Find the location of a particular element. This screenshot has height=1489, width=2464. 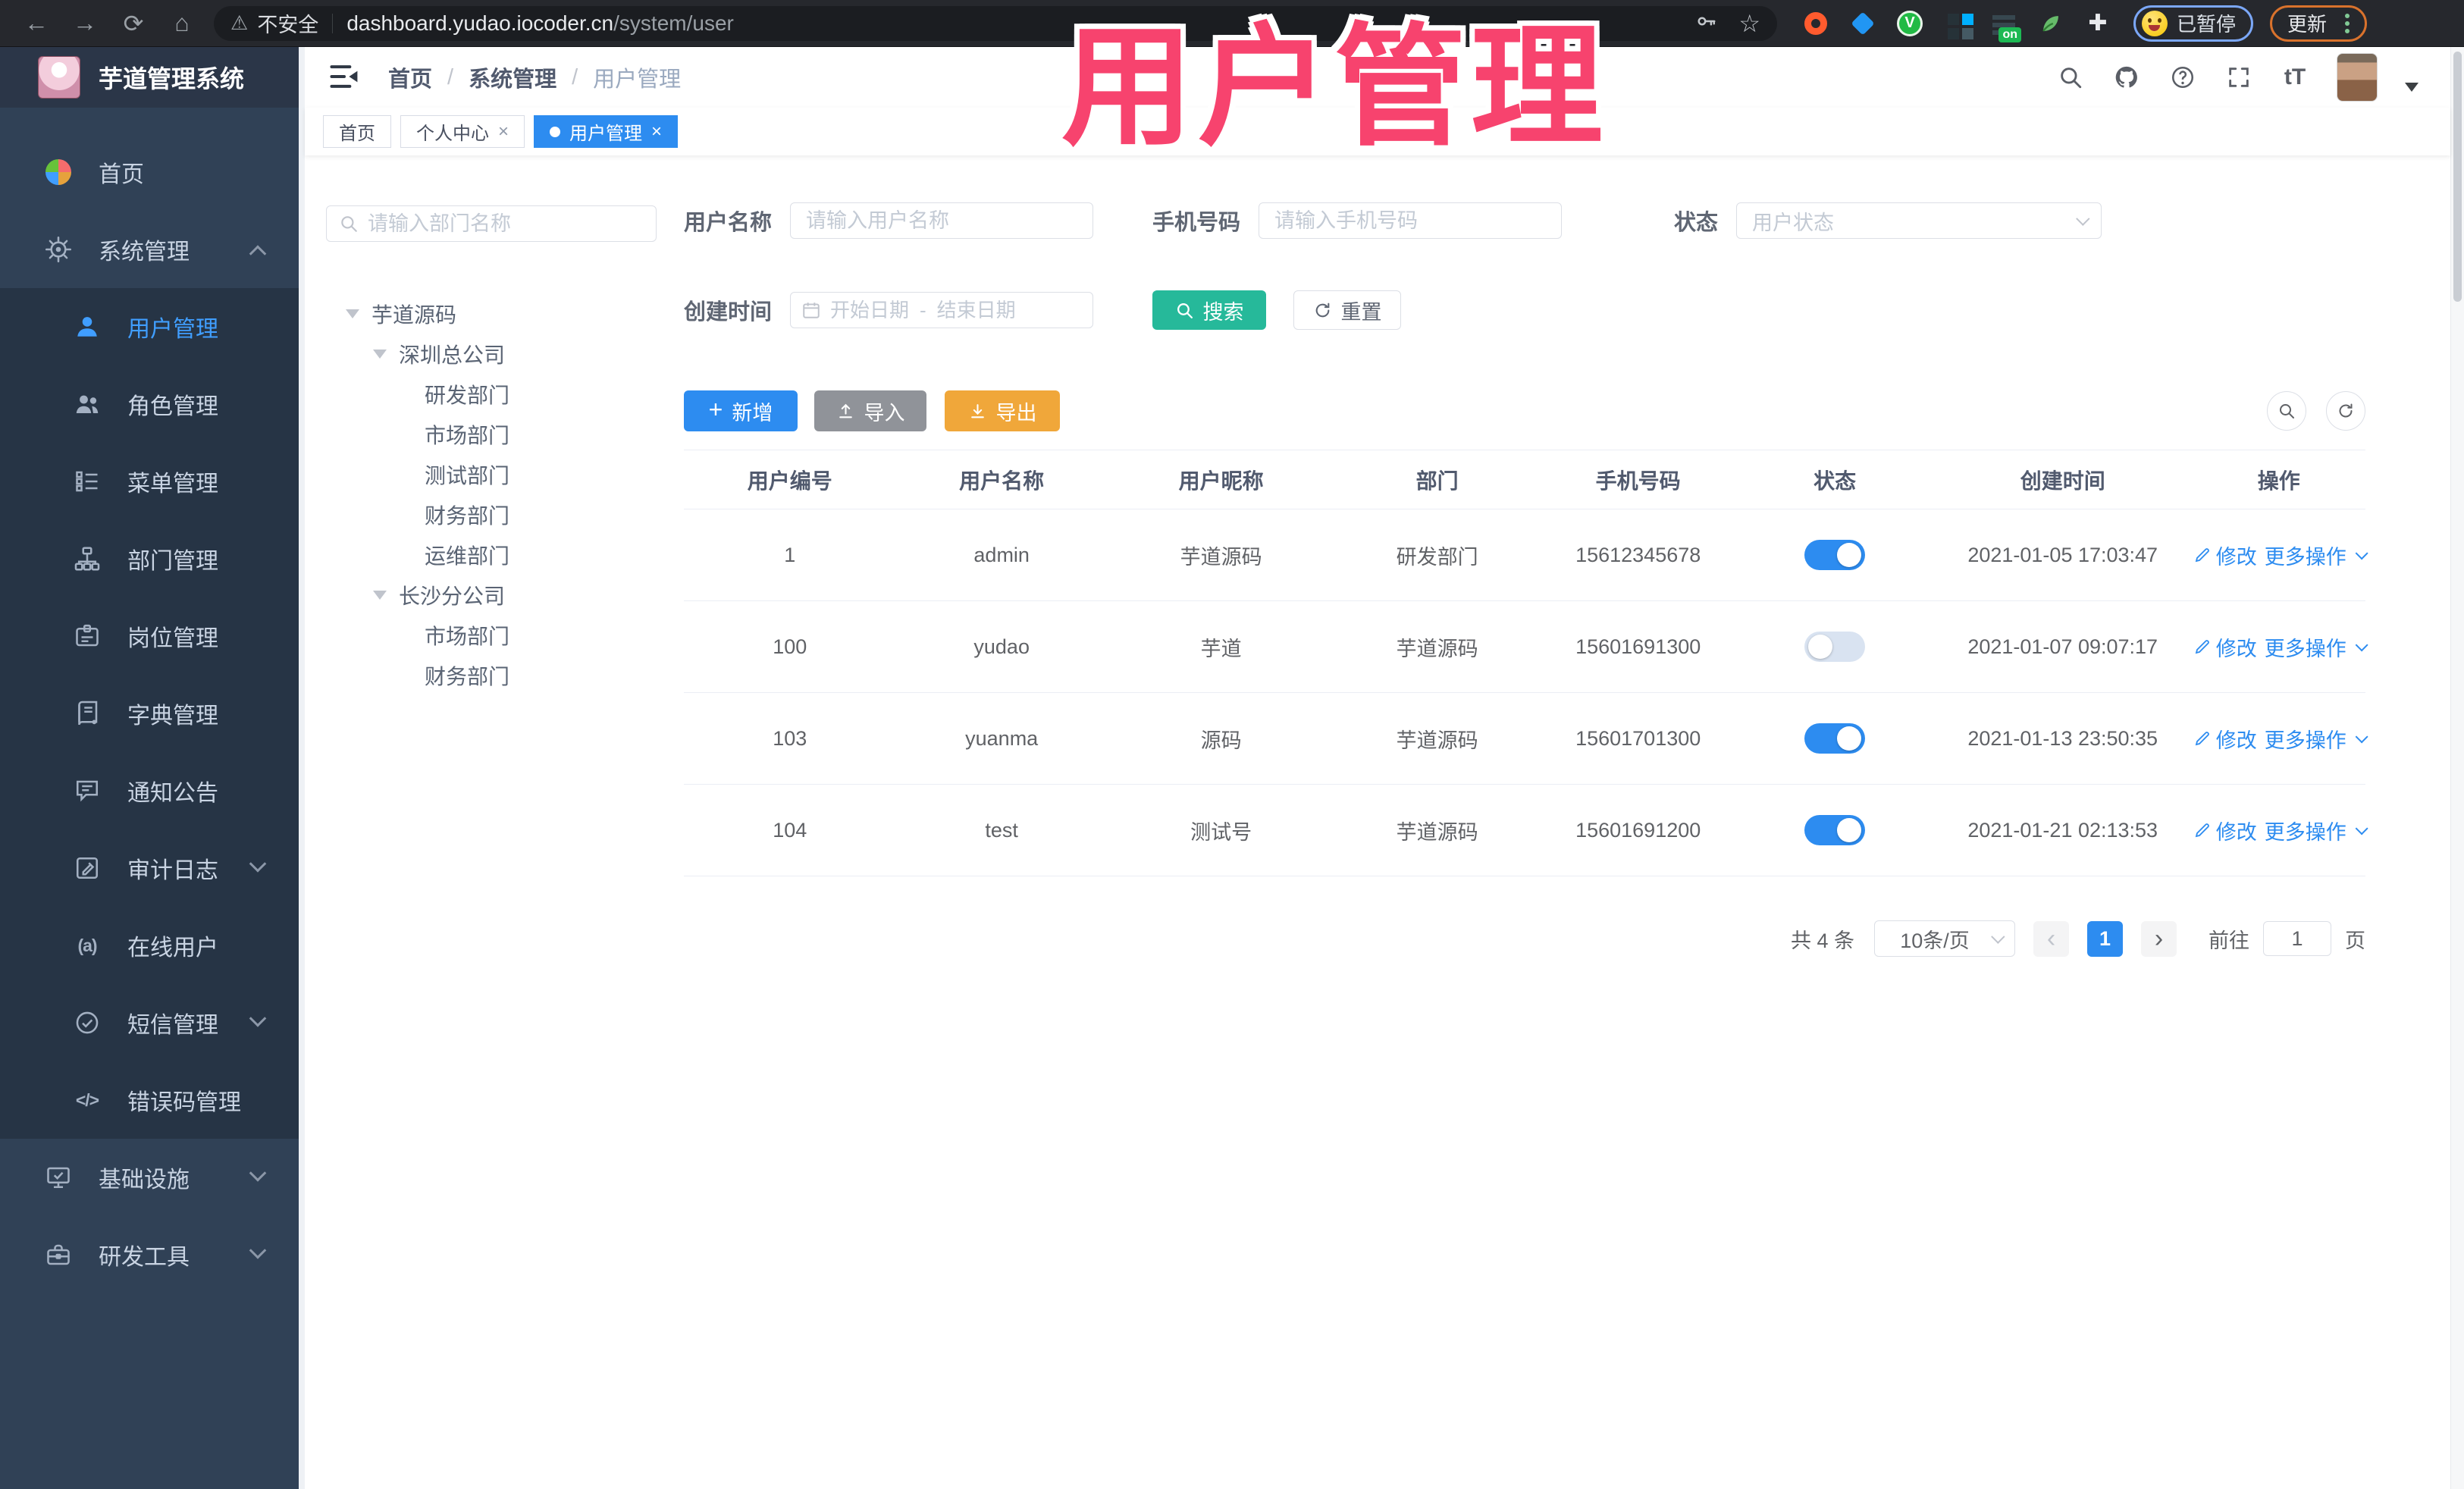

tree-node: 芋道源码 is located at coordinates (491, 313).